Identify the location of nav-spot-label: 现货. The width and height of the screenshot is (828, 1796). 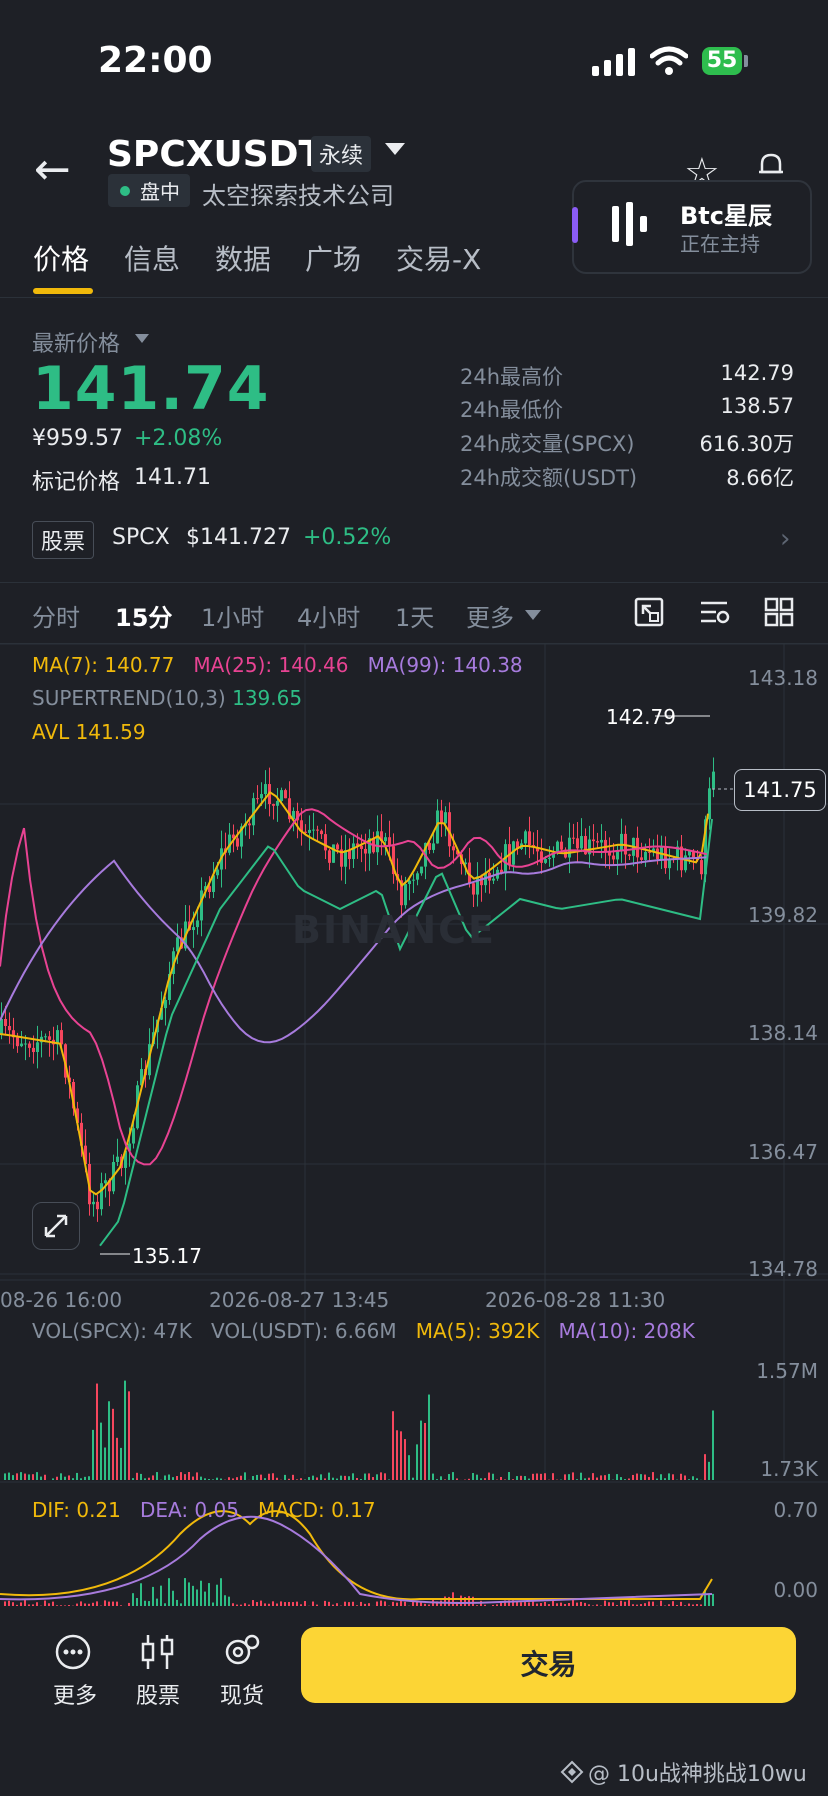
(242, 1694).